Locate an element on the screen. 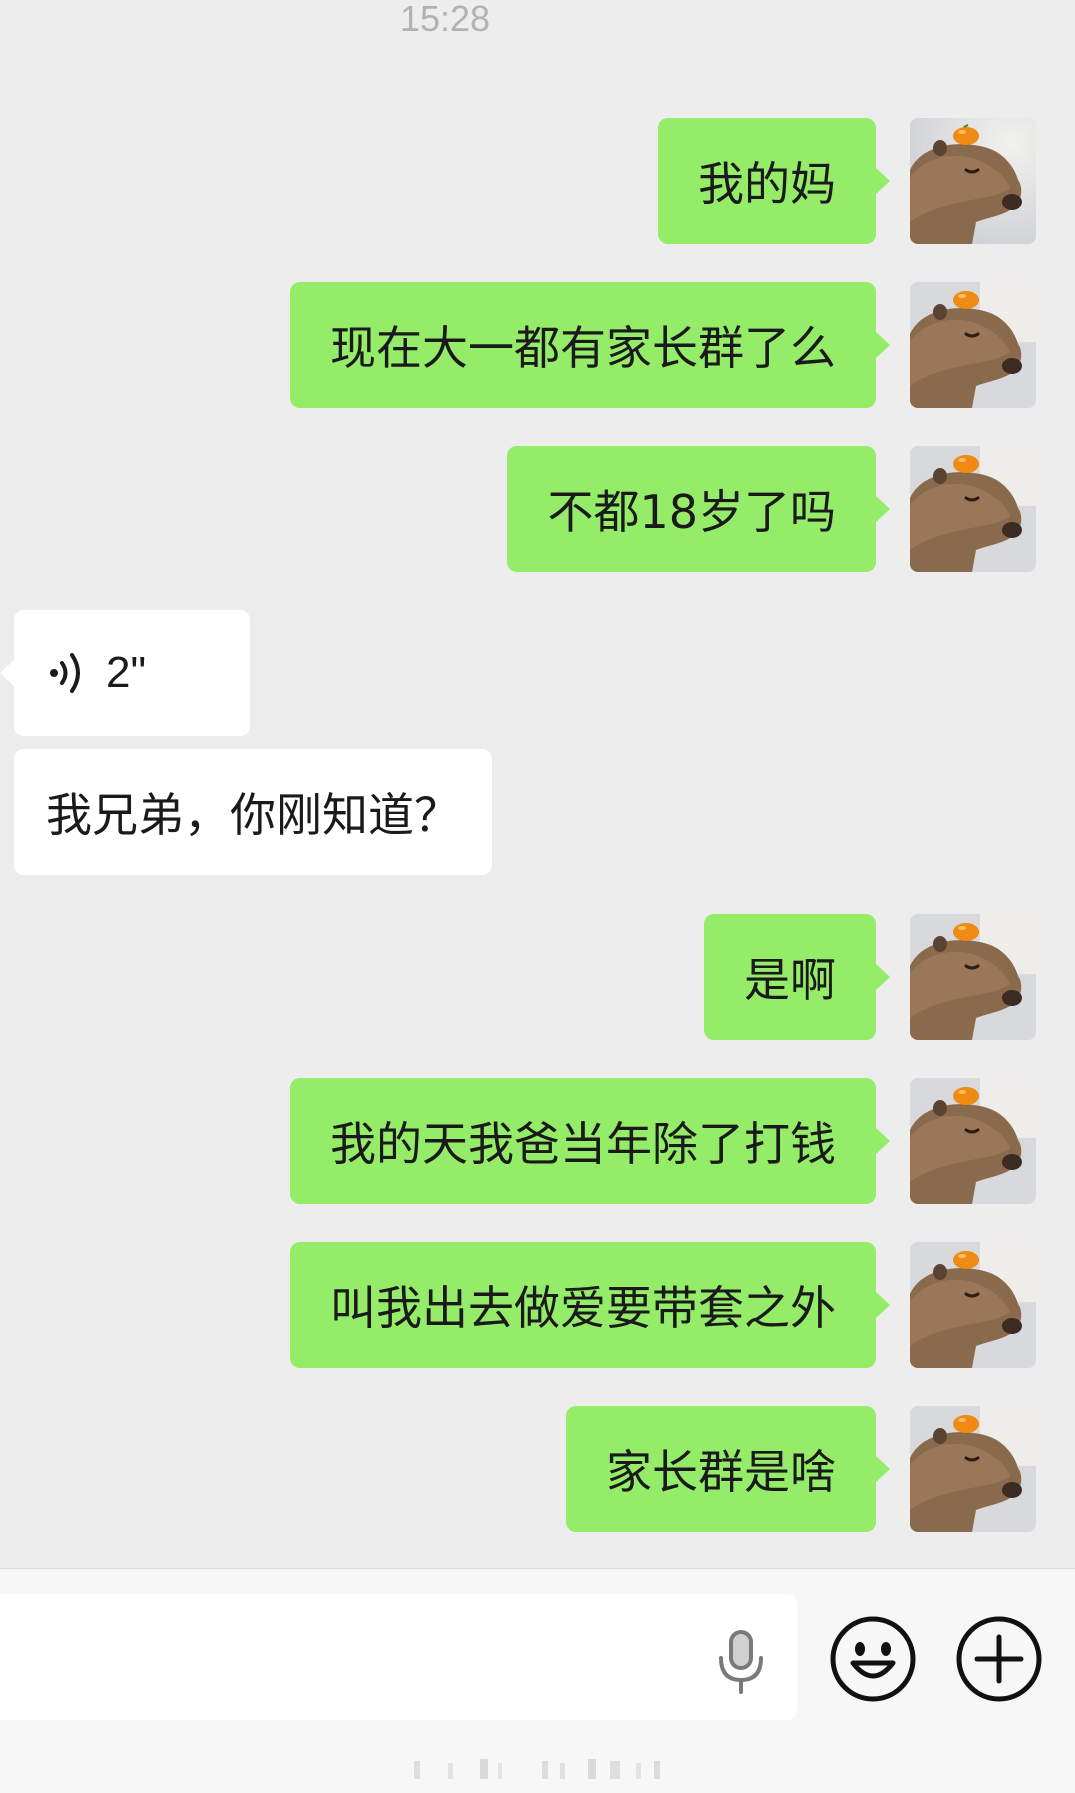 This screenshot has height=1793, width=1075. message-timestamp: 15:28 is located at coordinates (445, 19).